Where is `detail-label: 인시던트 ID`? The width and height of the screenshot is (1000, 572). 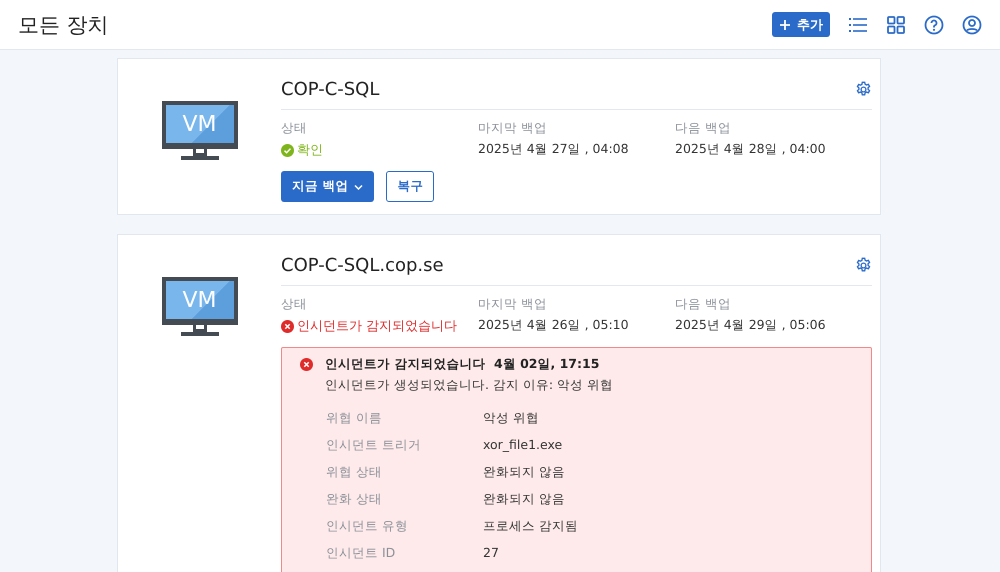 detail-label: 인시던트 ID is located at coordinates (361, 553).